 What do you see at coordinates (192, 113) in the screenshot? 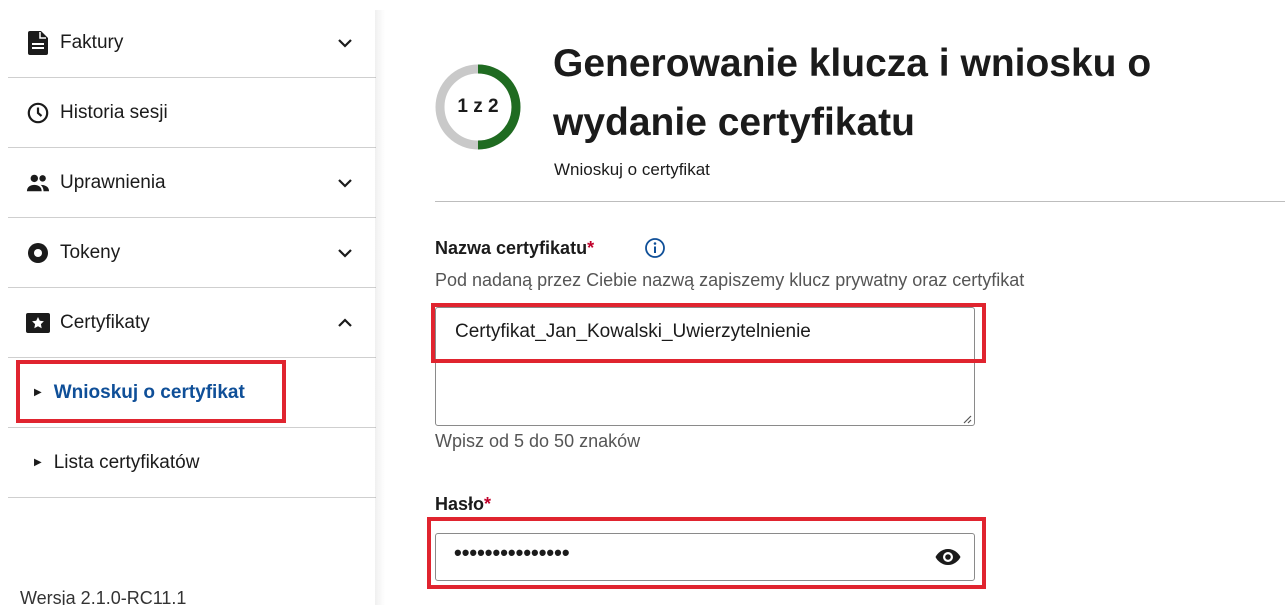
I see `sidebar-item-historia-sesji: Historia sesji` at bounding box center [192, 113].